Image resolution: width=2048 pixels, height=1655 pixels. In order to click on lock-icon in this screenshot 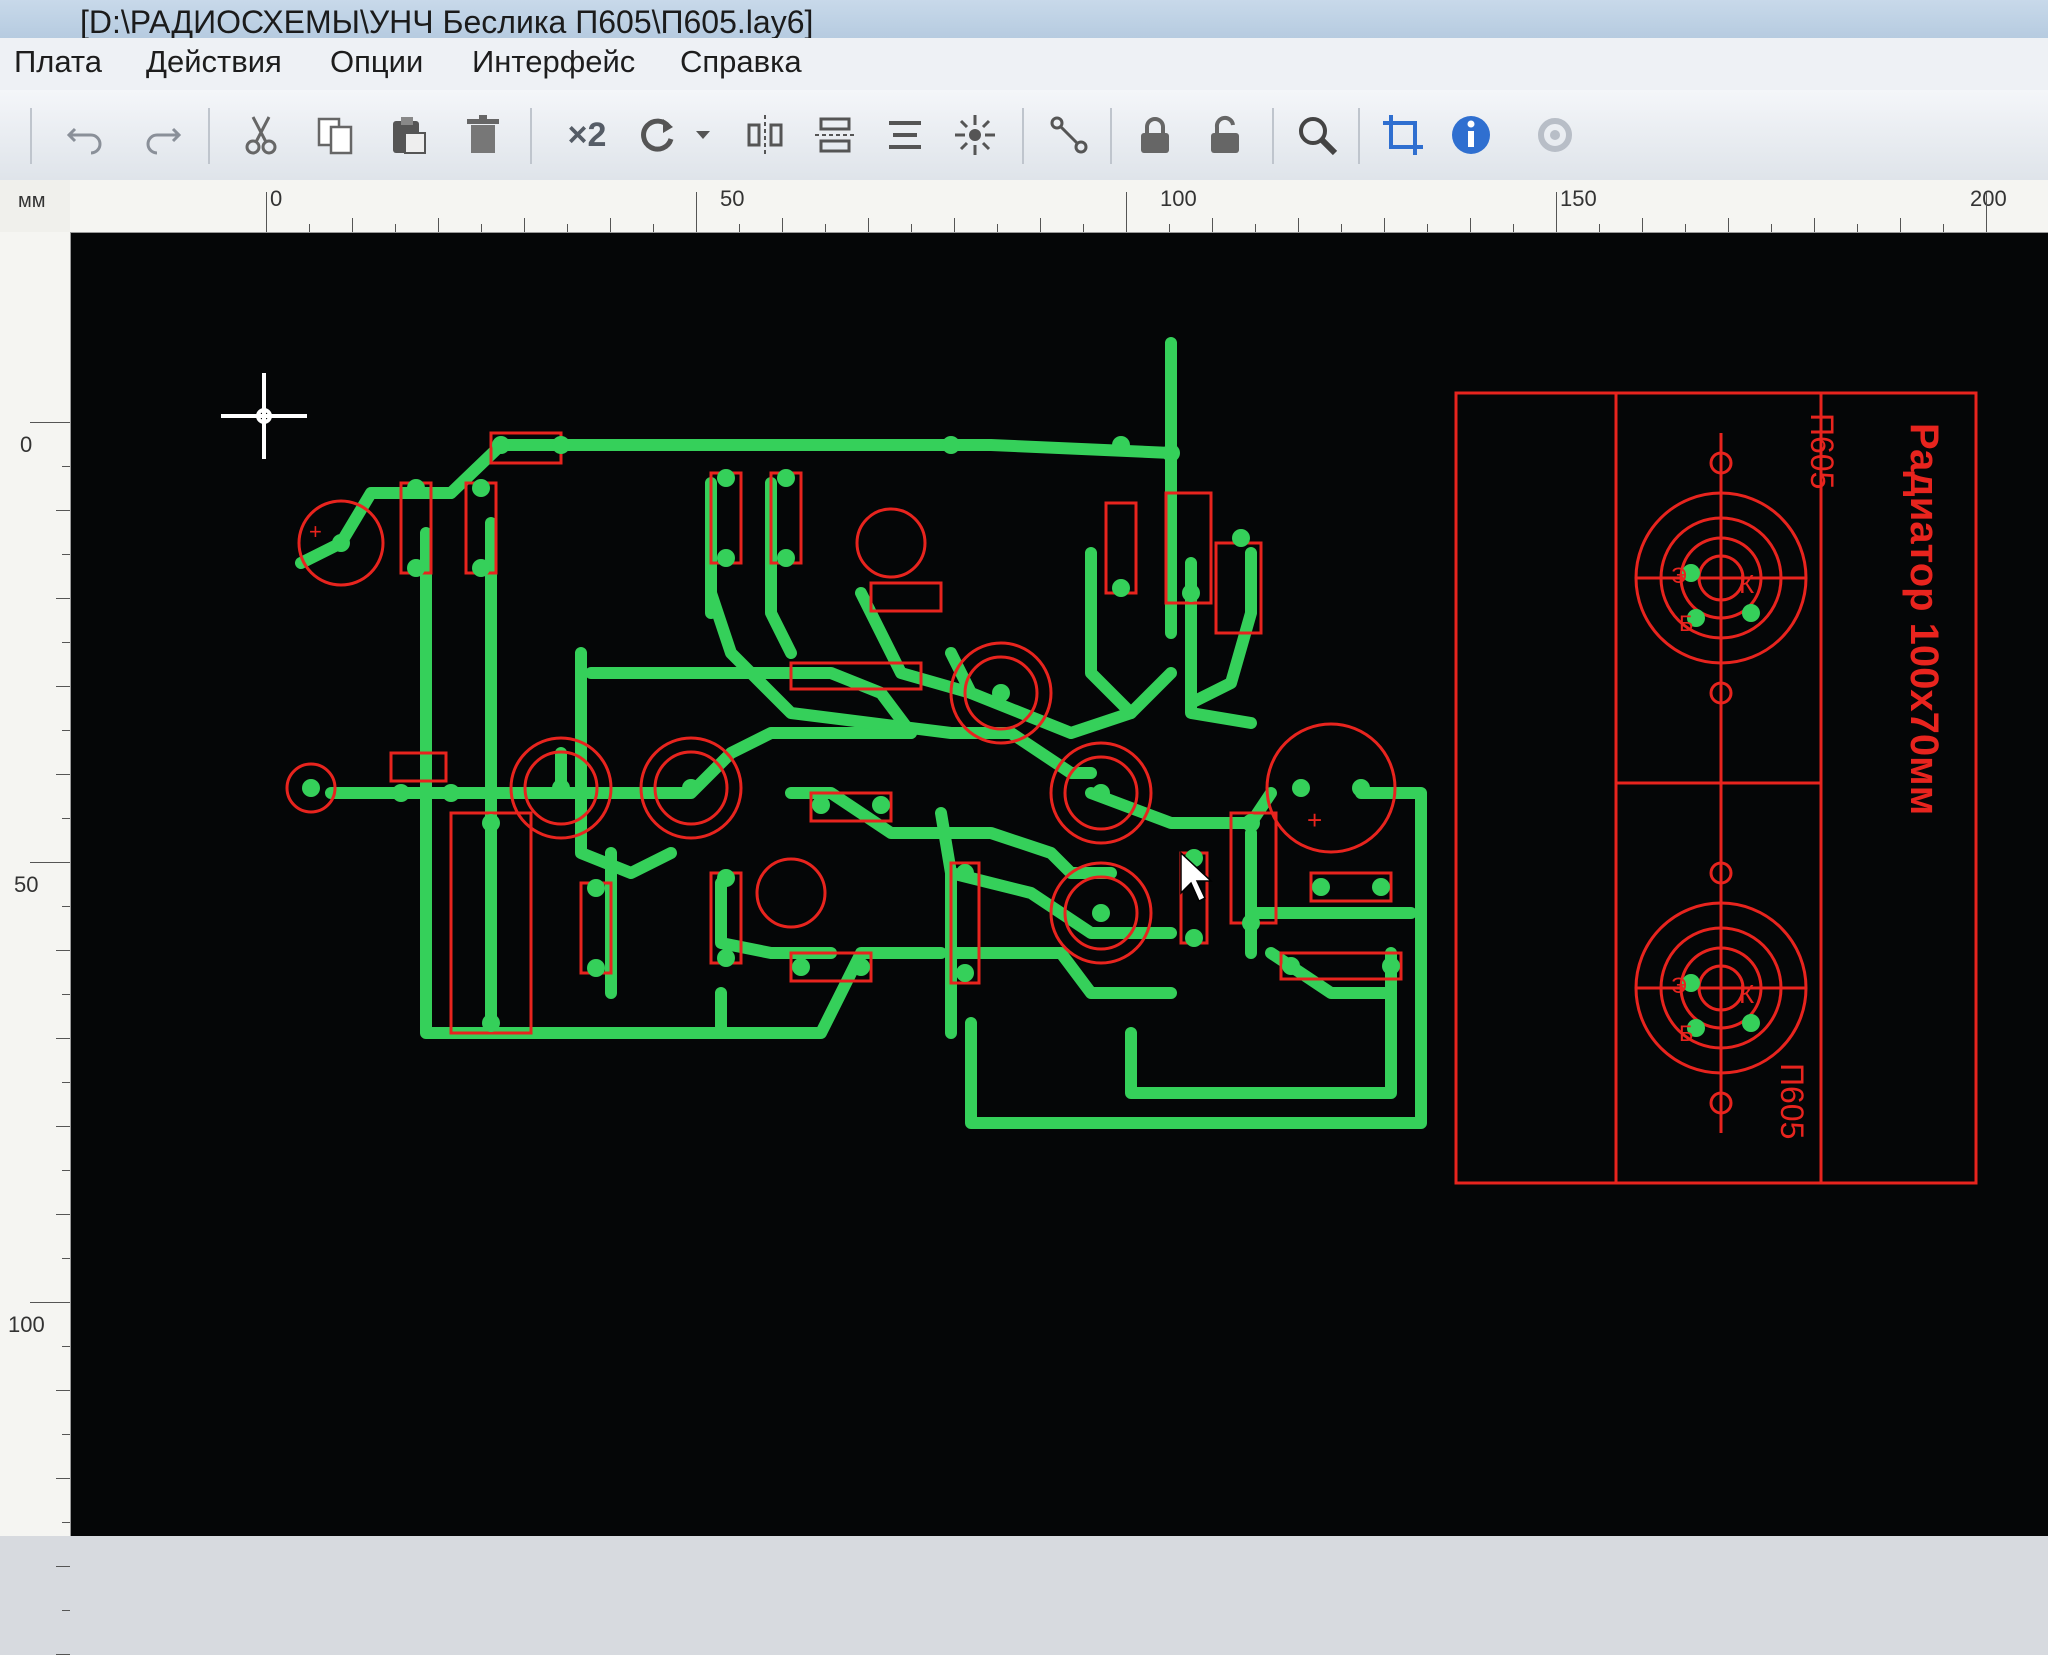, I will do `click(1155, 135)`.